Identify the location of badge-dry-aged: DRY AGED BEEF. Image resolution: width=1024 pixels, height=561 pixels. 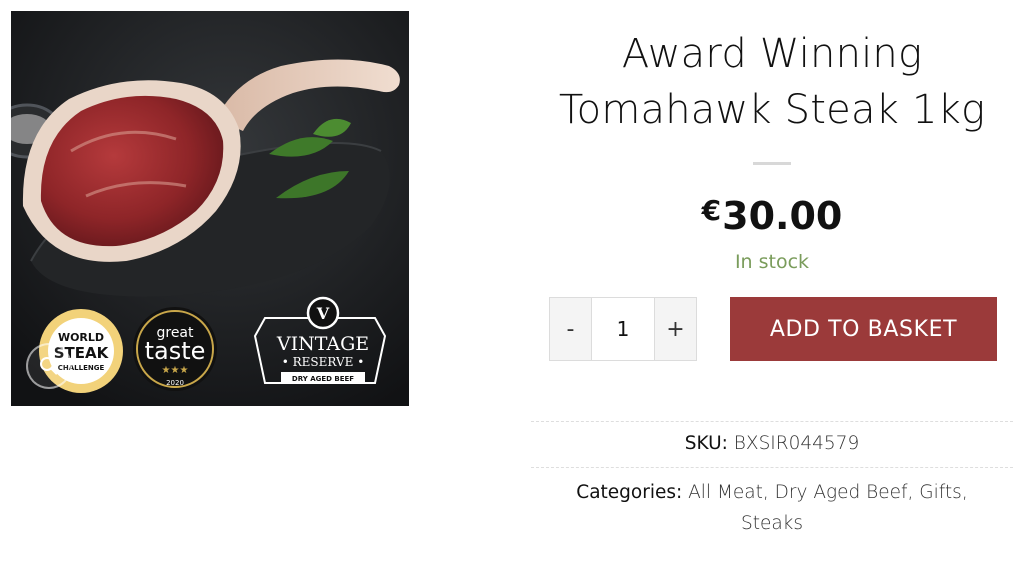
(323, 379).